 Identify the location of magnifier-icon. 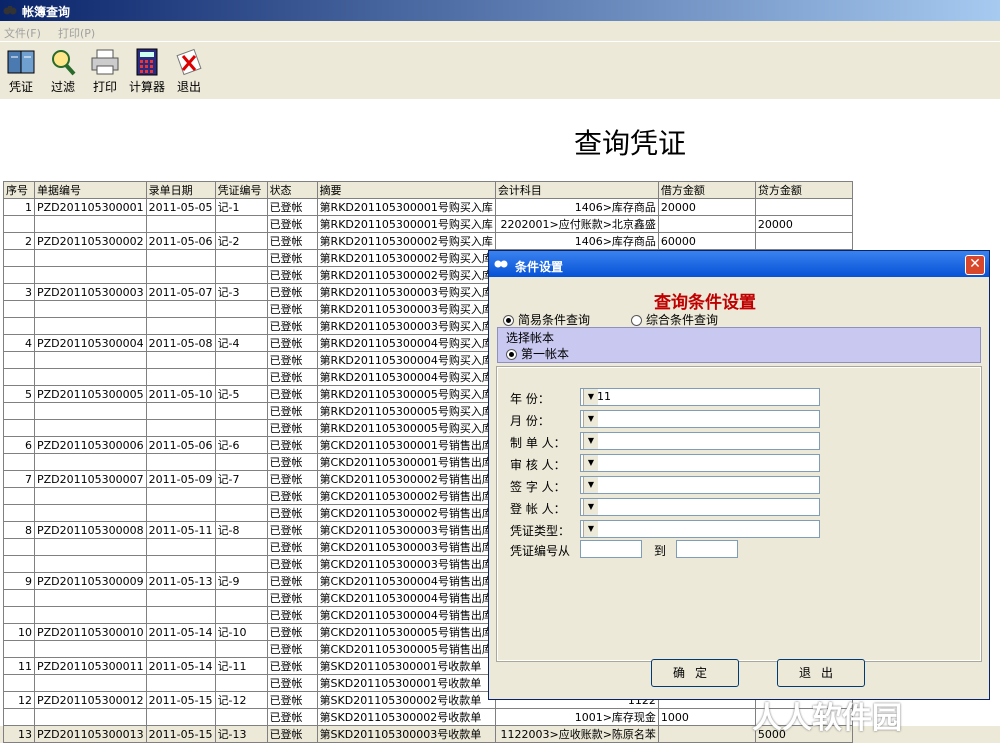
(64, 63).